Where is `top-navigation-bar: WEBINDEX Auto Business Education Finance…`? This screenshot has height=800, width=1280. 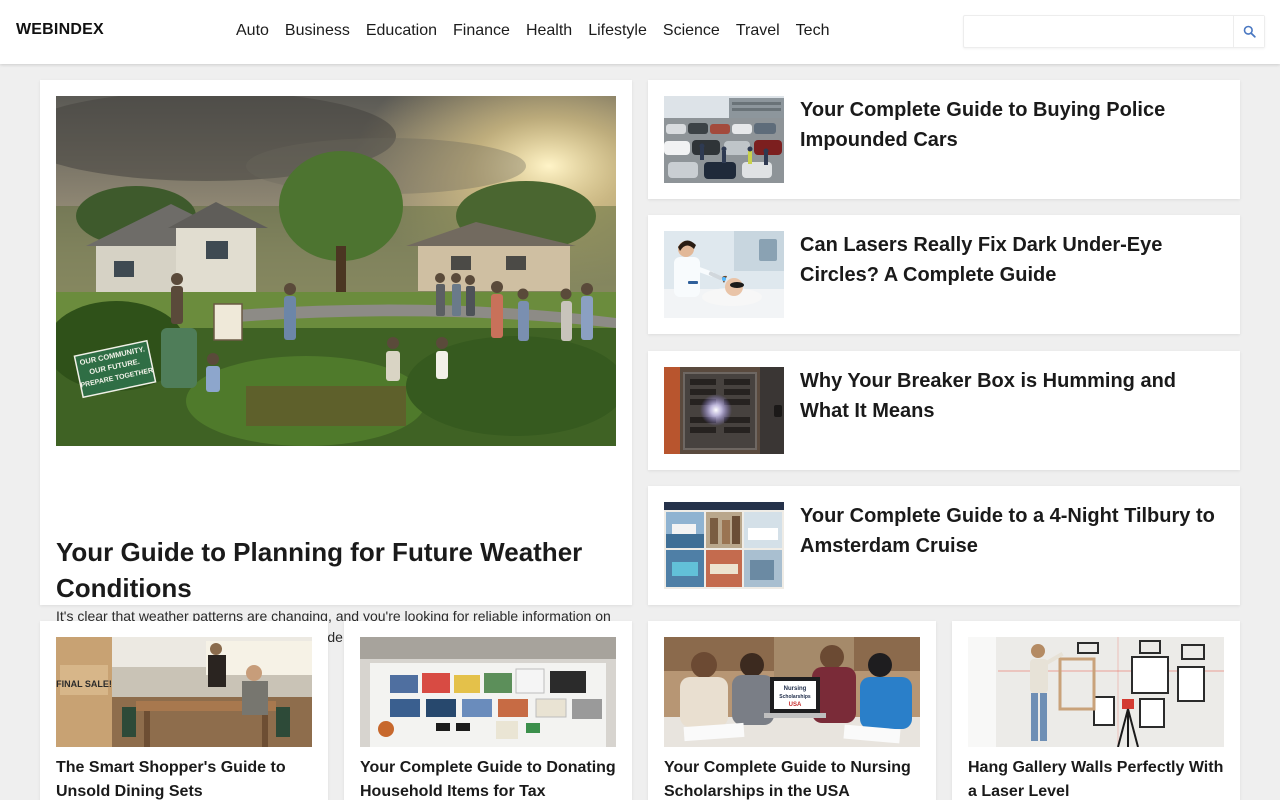
top-navigation-bar: WEBINDEX Auto Business Education Finance… is located at coordinates (640, 32).